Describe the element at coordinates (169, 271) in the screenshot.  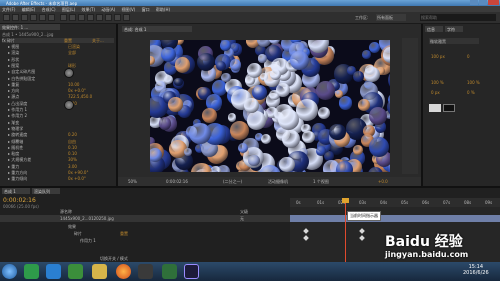
I see `app-icon` at that location.